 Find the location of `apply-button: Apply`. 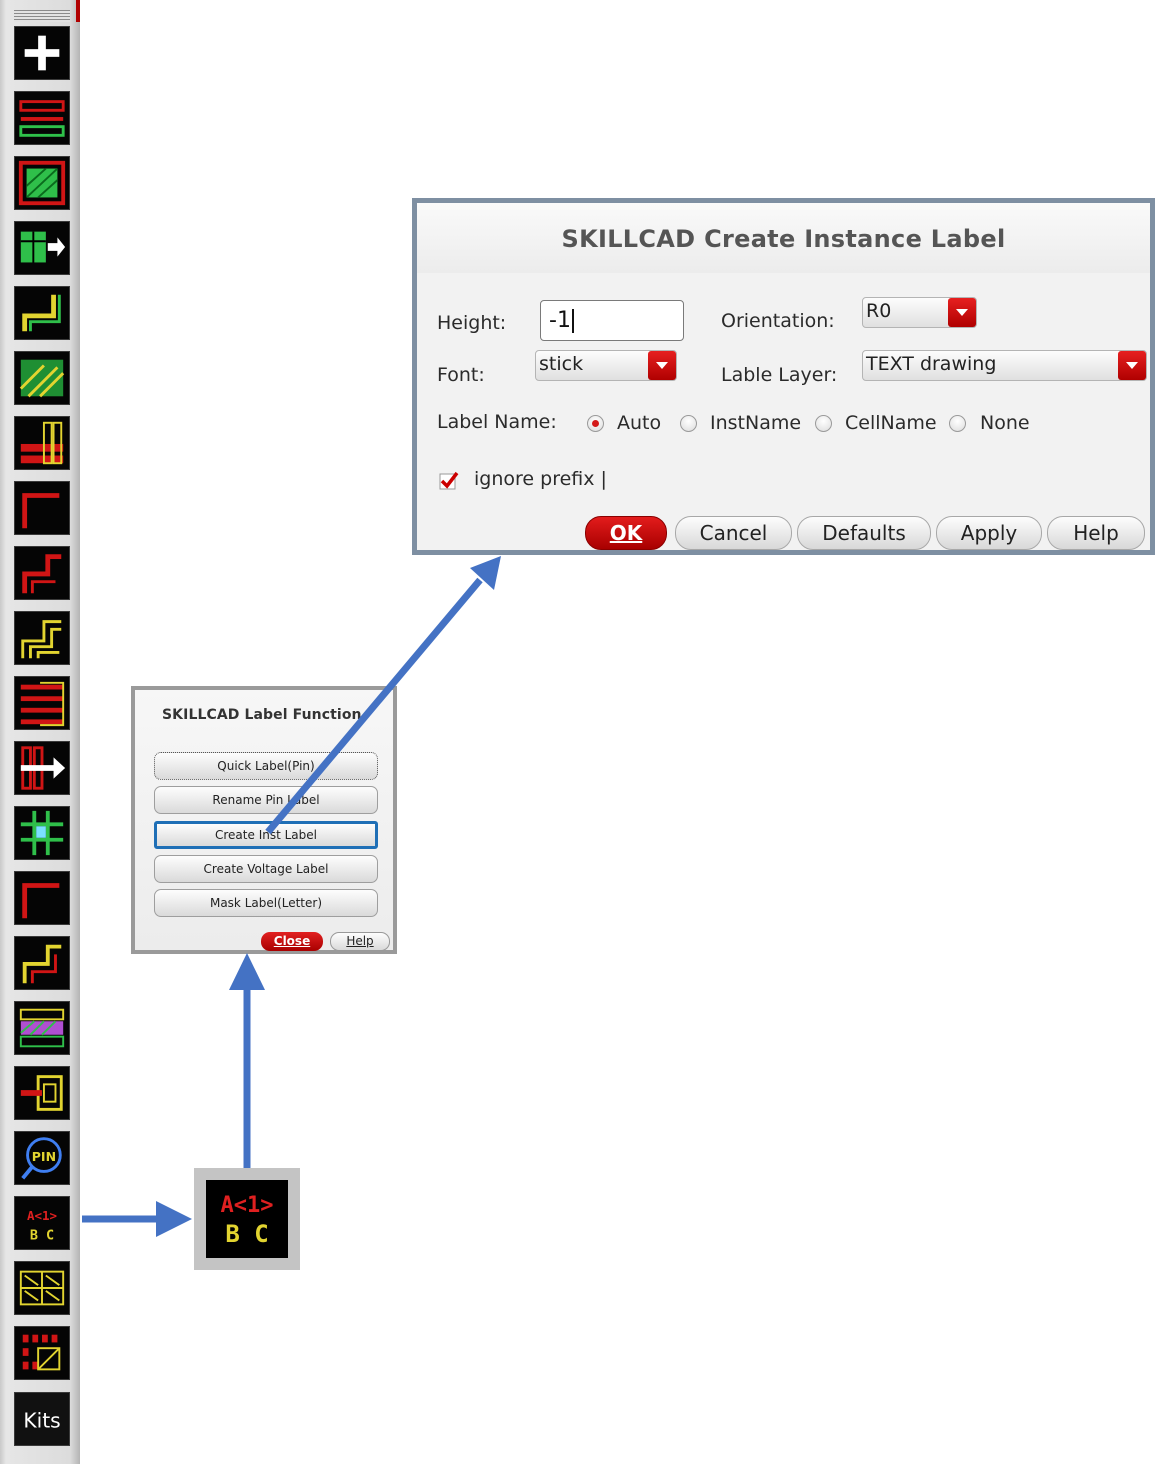

apply-button: Apply is located at coordinates (989, 533).